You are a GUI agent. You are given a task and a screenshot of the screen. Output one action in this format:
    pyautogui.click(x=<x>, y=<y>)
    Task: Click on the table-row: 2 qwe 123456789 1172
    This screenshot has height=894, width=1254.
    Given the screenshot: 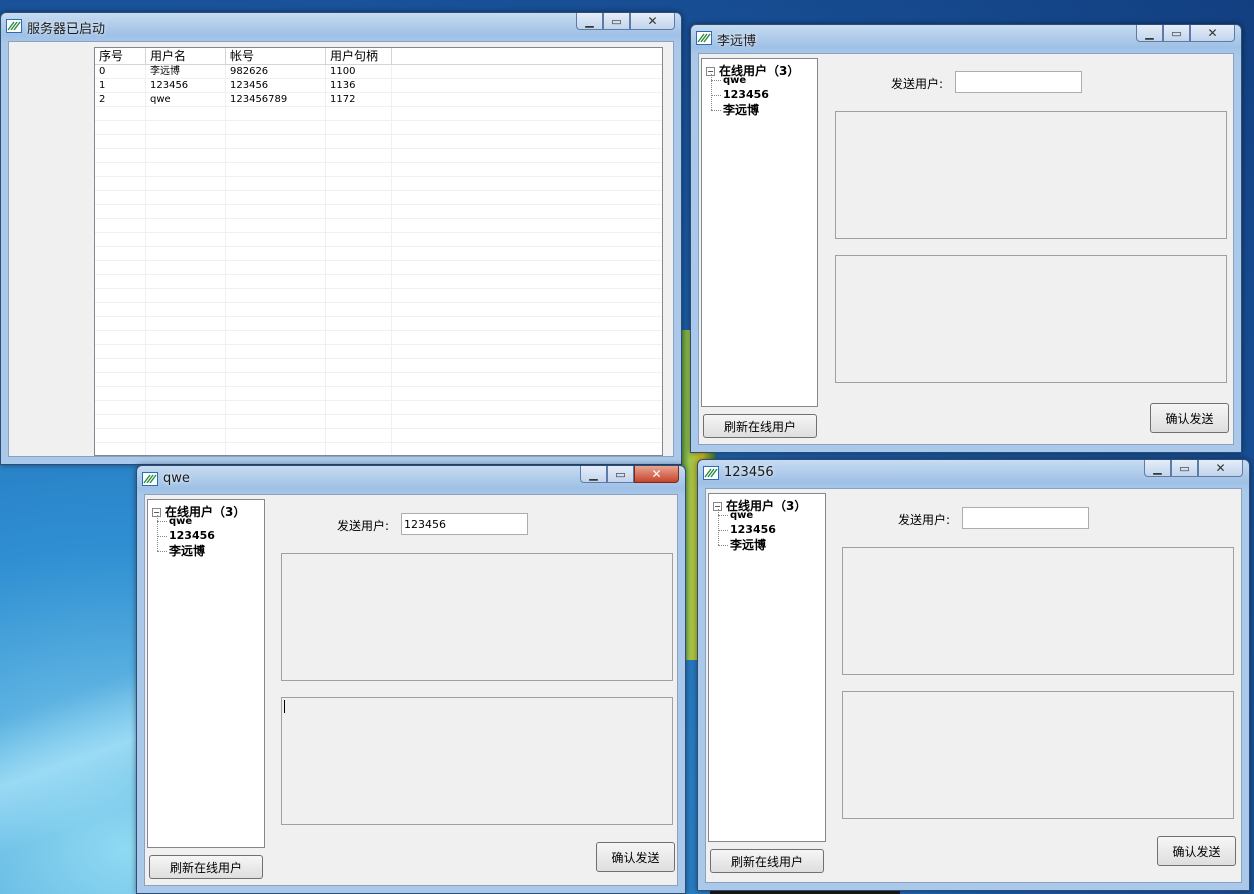 What is the action you would take?
    pyautogui.click(x=378, y=100)
    